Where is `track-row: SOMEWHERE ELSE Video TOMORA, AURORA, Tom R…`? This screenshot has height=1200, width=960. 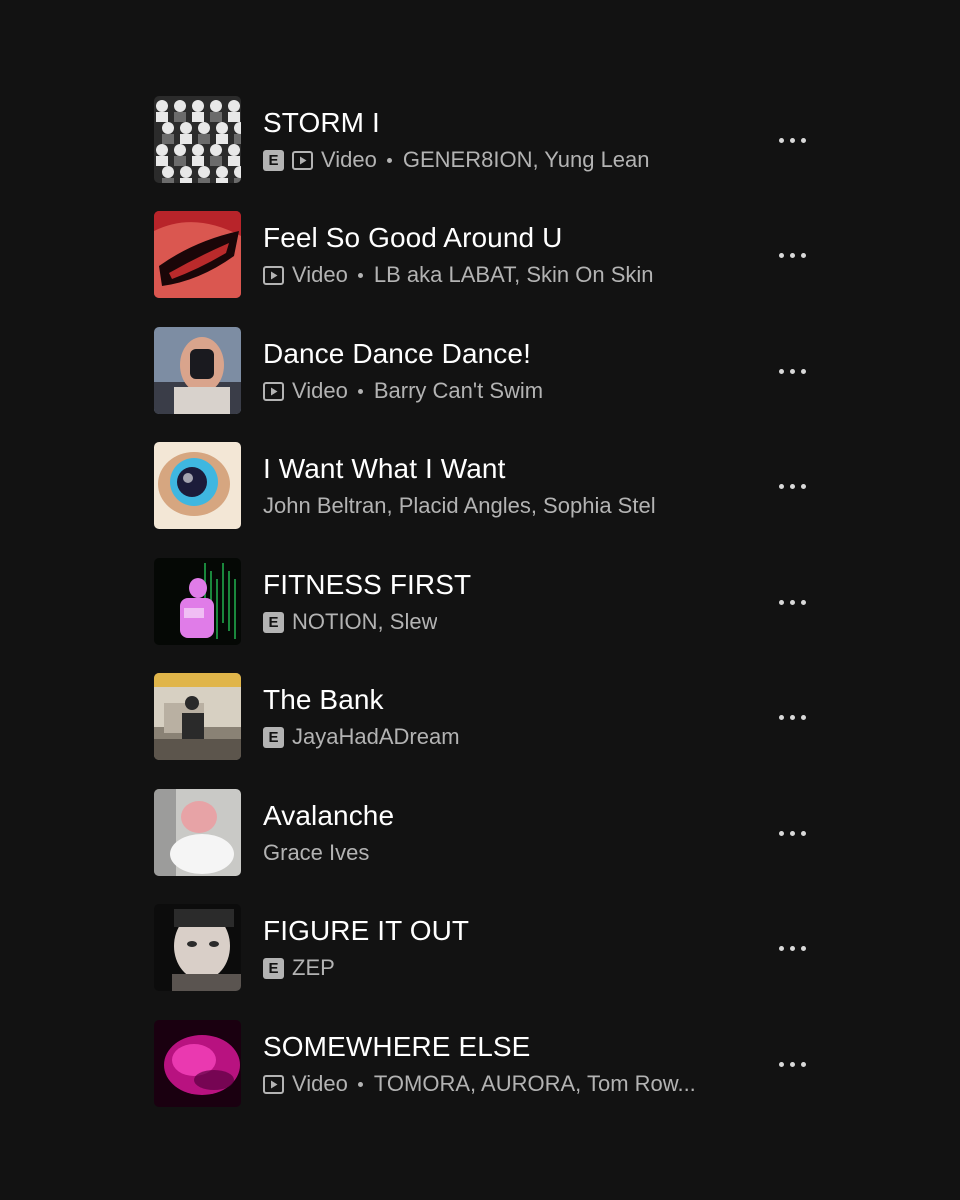
track-row: SOMEWHERE ELSE Video TOMORA, AURORA, Tom R… is located at coordinates (484, 1064).